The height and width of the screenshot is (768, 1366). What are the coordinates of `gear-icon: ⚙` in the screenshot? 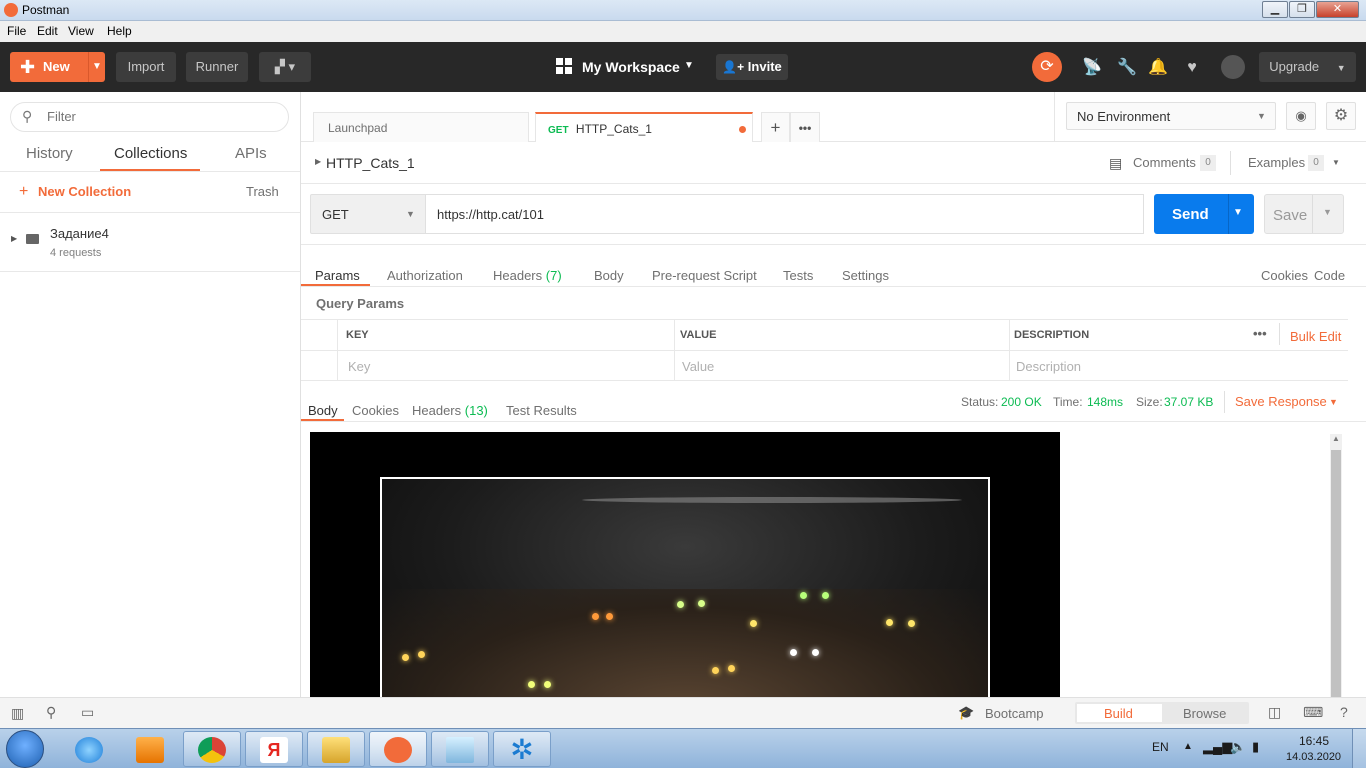 It's located at (1341, 116).